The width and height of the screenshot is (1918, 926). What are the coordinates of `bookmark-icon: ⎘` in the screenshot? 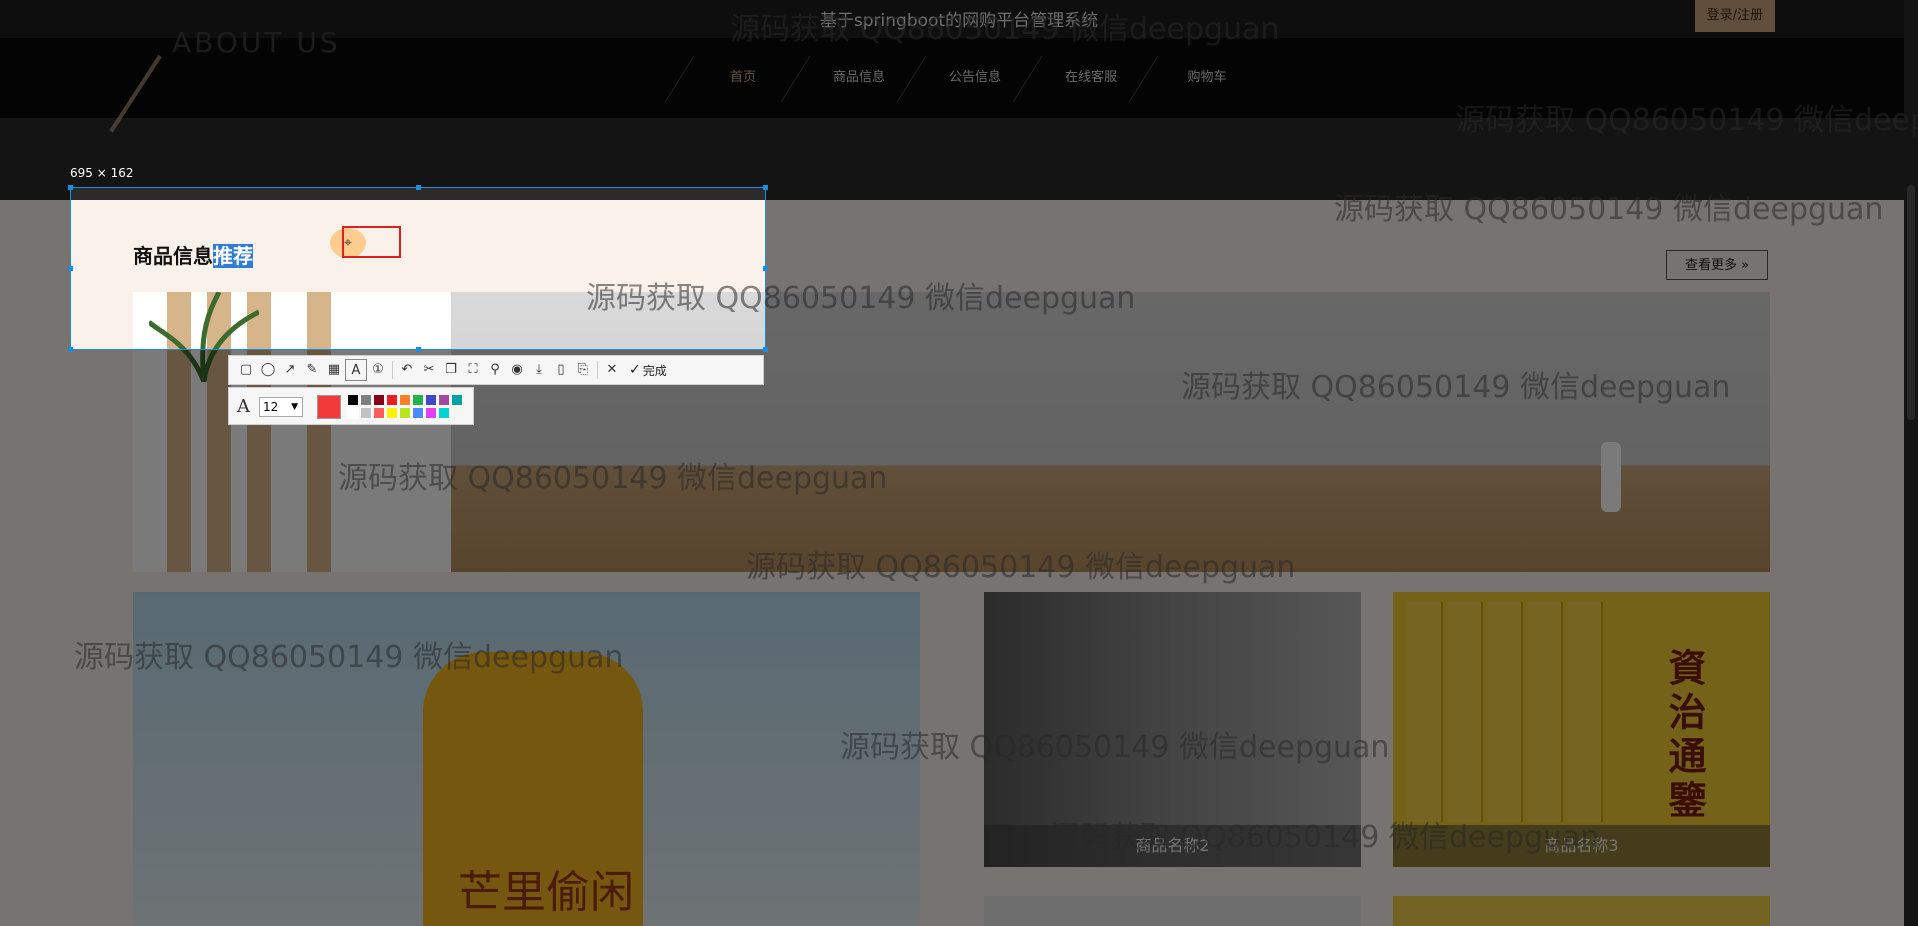 It's located at (583, 370).